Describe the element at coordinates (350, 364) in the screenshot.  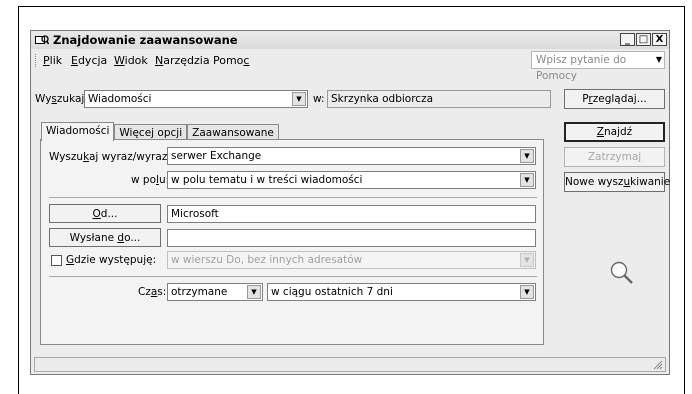
I see `status-bar` at that location.